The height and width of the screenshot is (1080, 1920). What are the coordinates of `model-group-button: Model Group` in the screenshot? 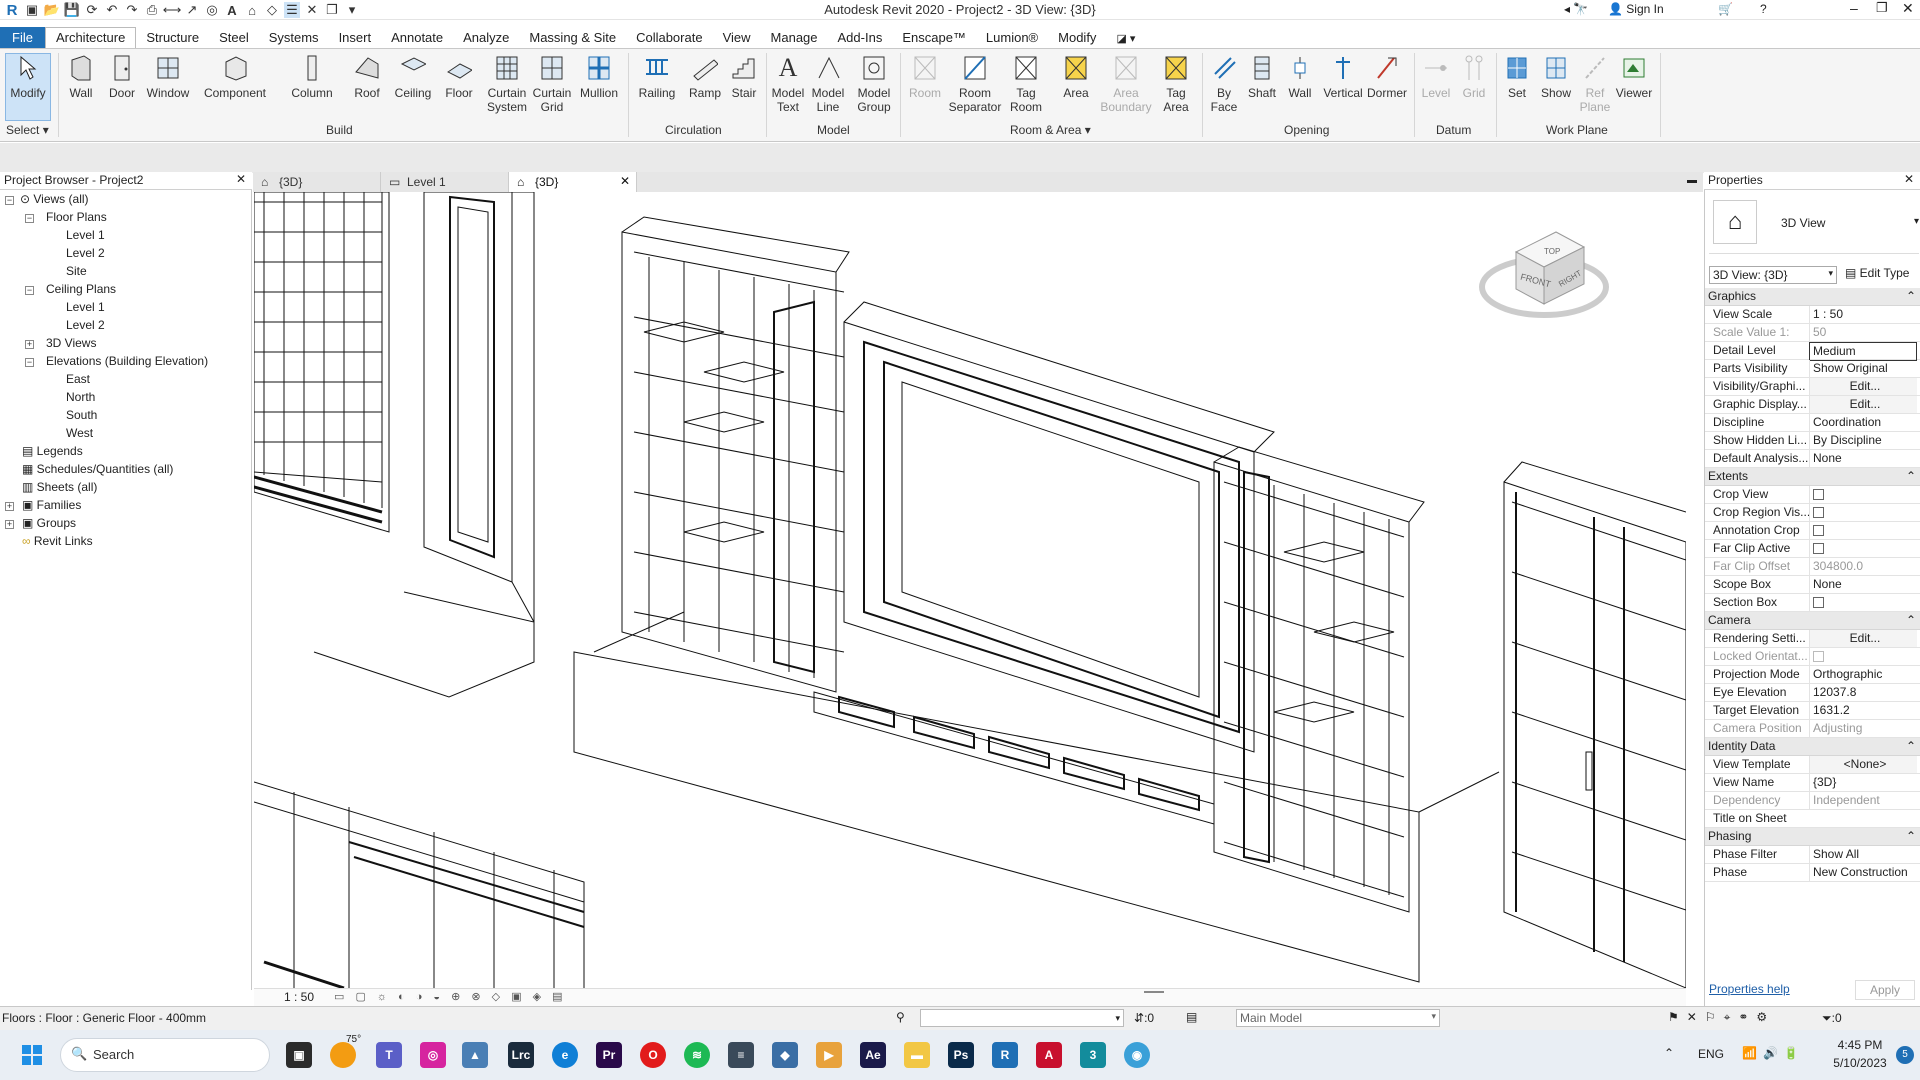 It's located at (874, 83).